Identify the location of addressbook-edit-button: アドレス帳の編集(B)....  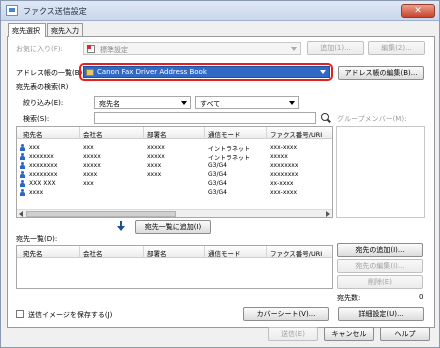
(381, 73).